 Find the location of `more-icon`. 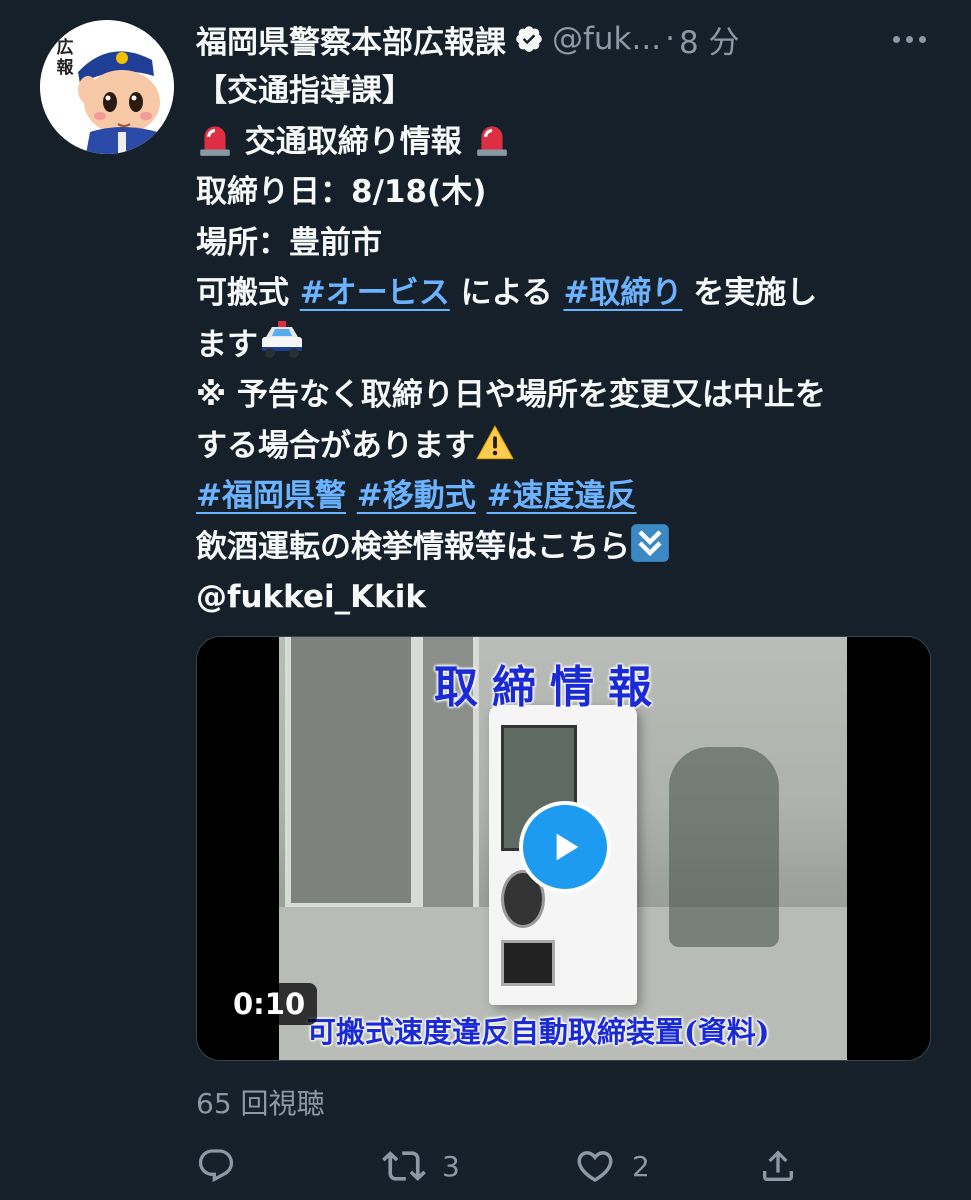

more-icon is located at coordinates (909, 39).